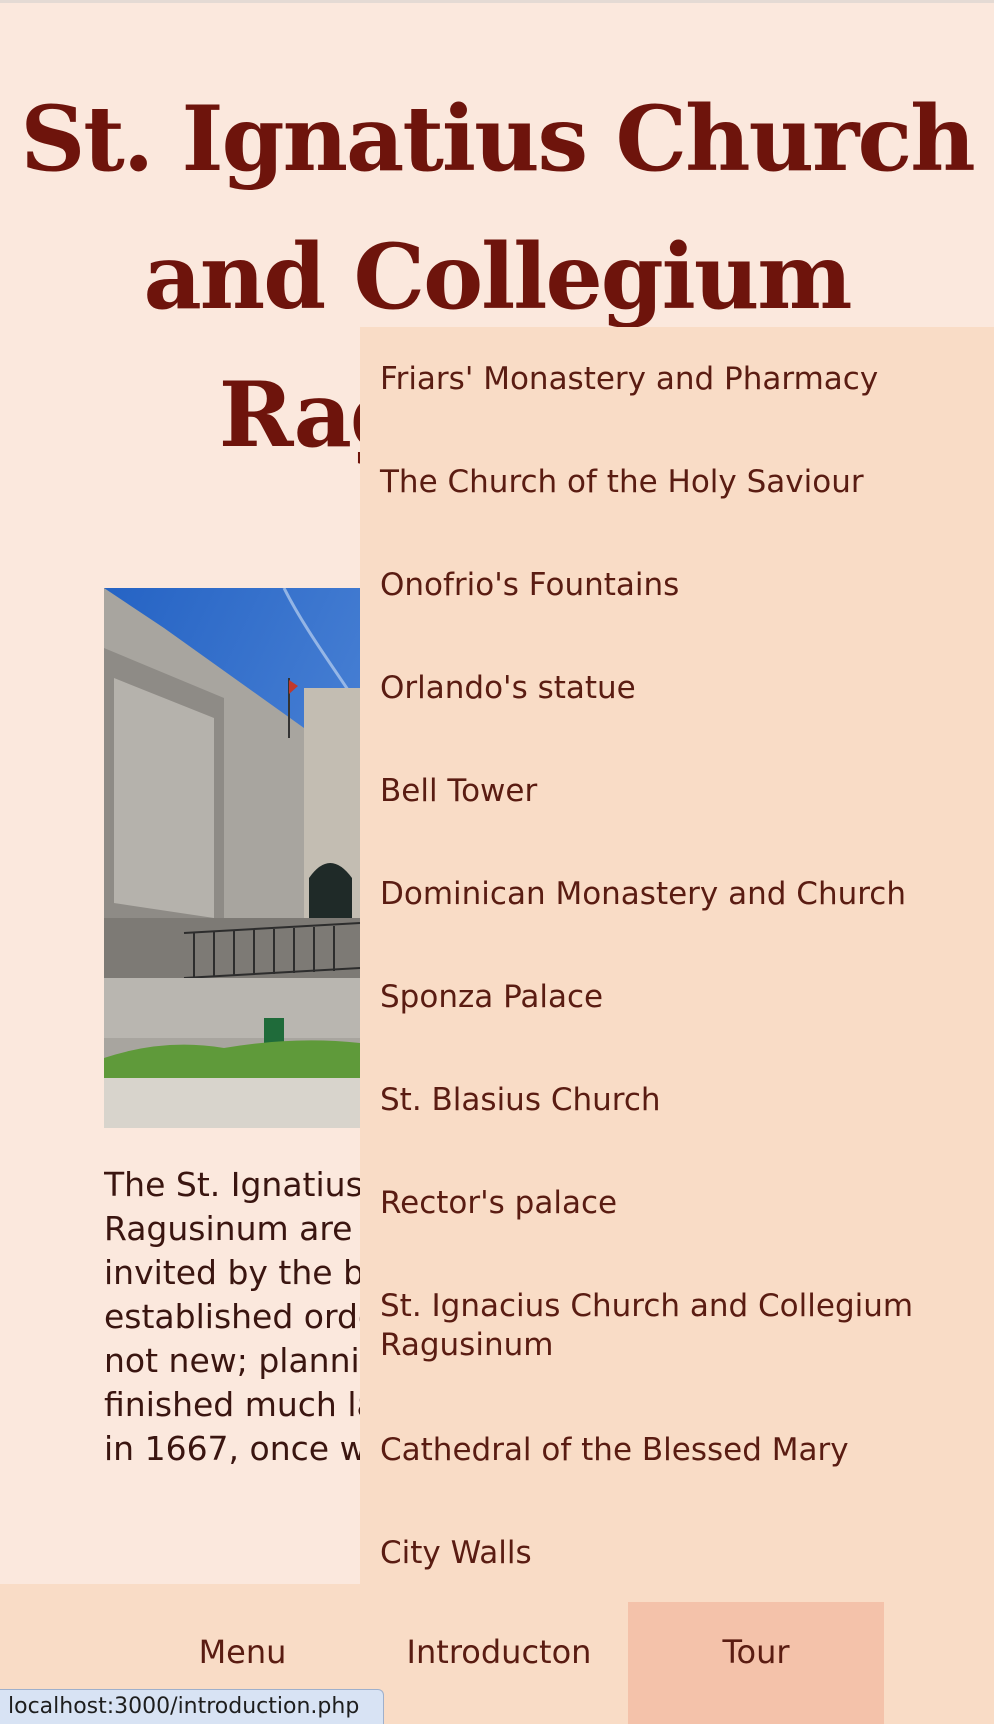 Image resolution: width=994 pixels, height=1724 pixels. Describe the element at coordinates (756, 1663) in the screenshot. I see `nav-tour: Tour` at that location.